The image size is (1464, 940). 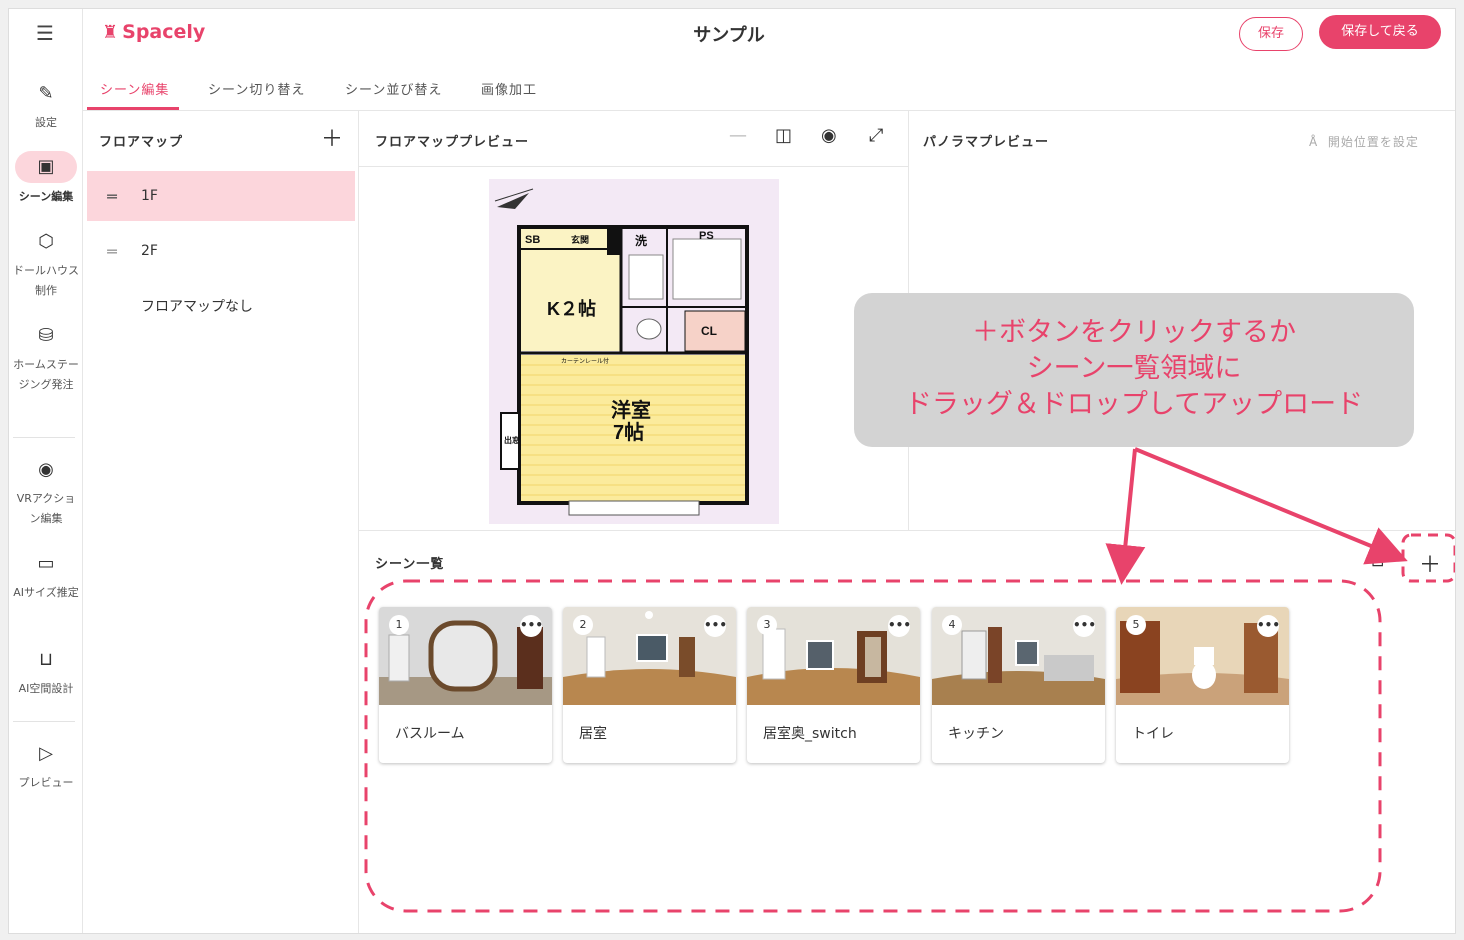 What do you see at coordinates (46, 753) in the screenshot?
I see `play-icon: ▷` at bounding box center [46, 753].